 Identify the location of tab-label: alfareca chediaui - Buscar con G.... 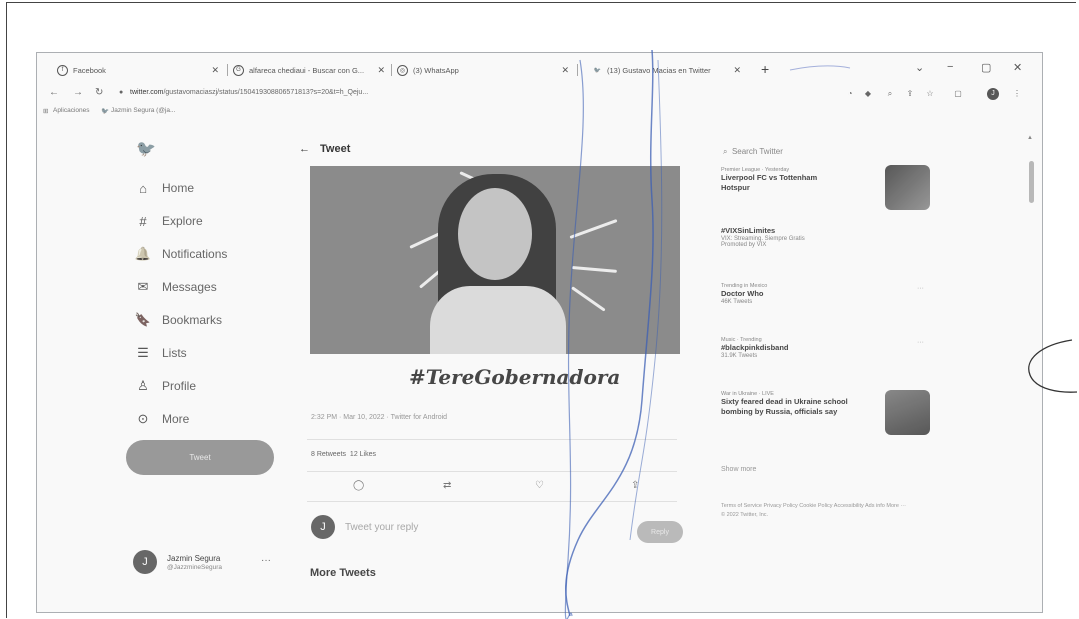
(307, 70).